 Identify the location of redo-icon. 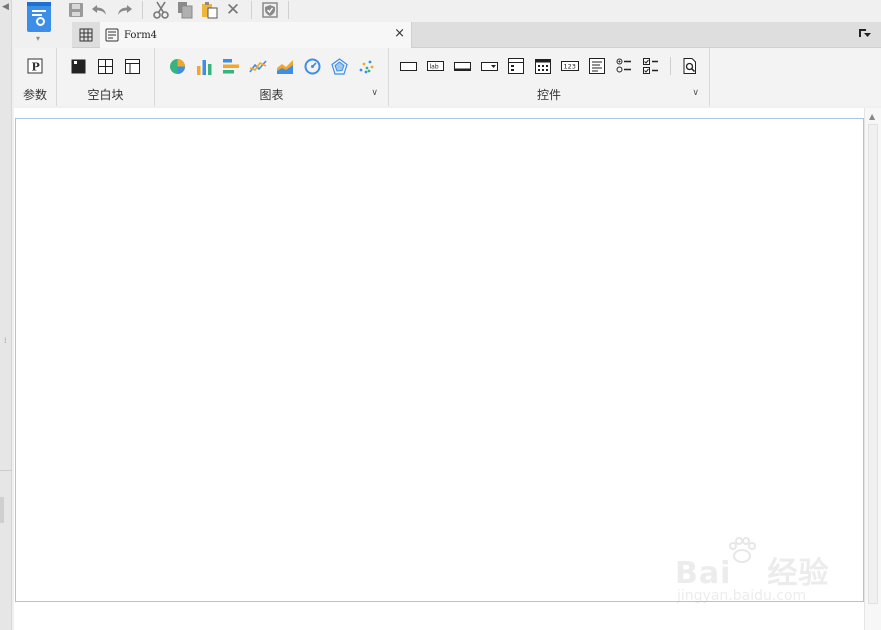
(124, 10).